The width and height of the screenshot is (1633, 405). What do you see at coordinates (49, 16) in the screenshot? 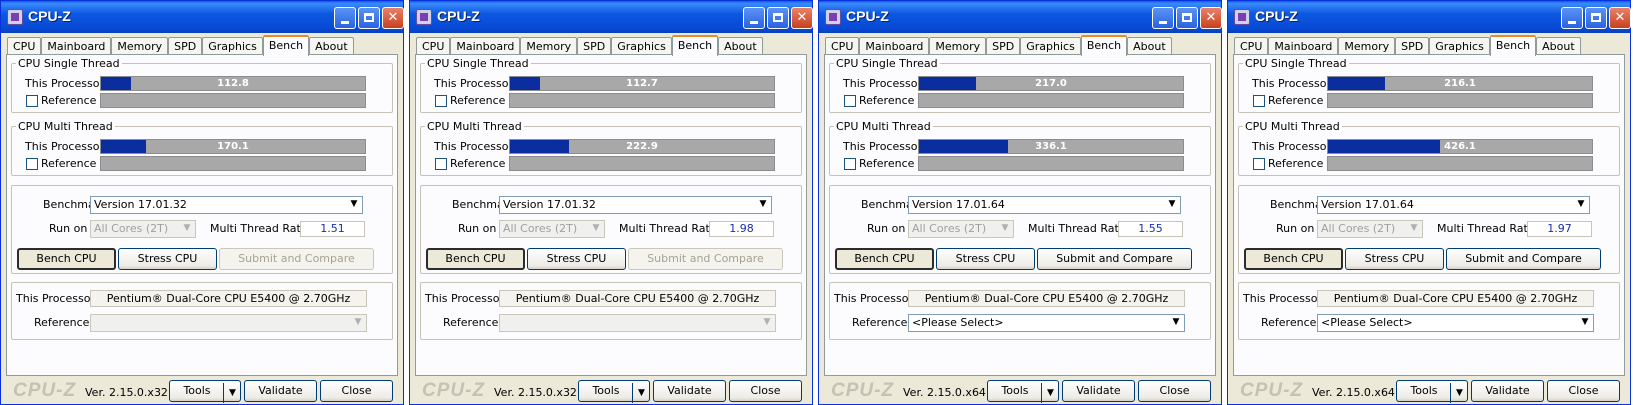
I see `window-title: CPU-Z` at bounding box center [49, 16].